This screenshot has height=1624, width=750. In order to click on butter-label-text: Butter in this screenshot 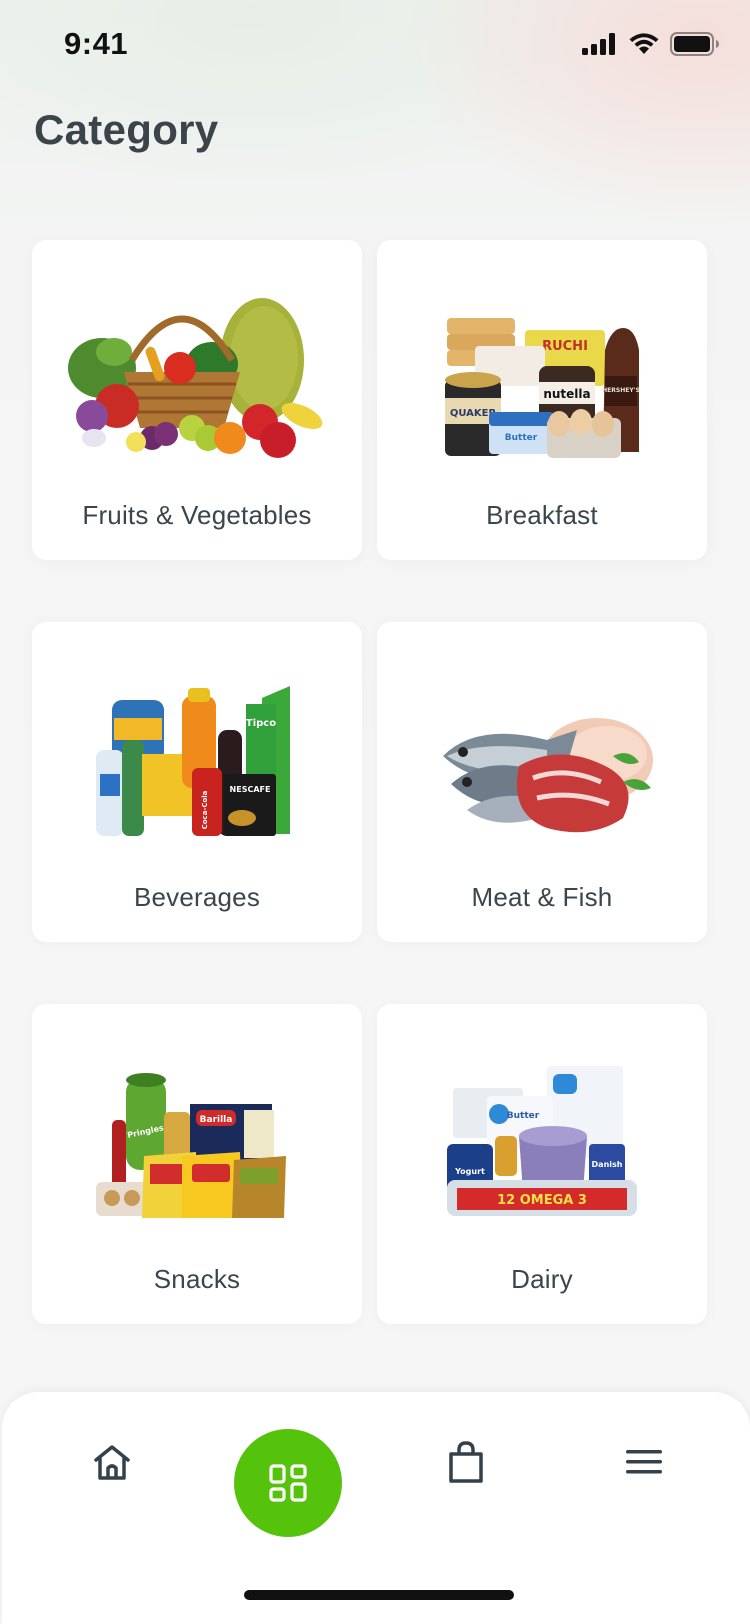, I will do `click(521, 438)`.